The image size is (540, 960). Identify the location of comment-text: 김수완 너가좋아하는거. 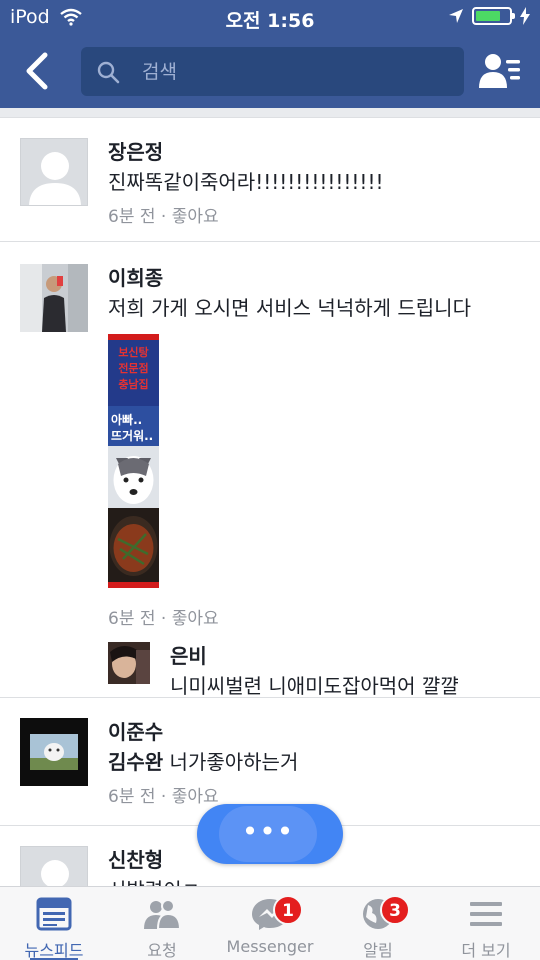
(203, 760).